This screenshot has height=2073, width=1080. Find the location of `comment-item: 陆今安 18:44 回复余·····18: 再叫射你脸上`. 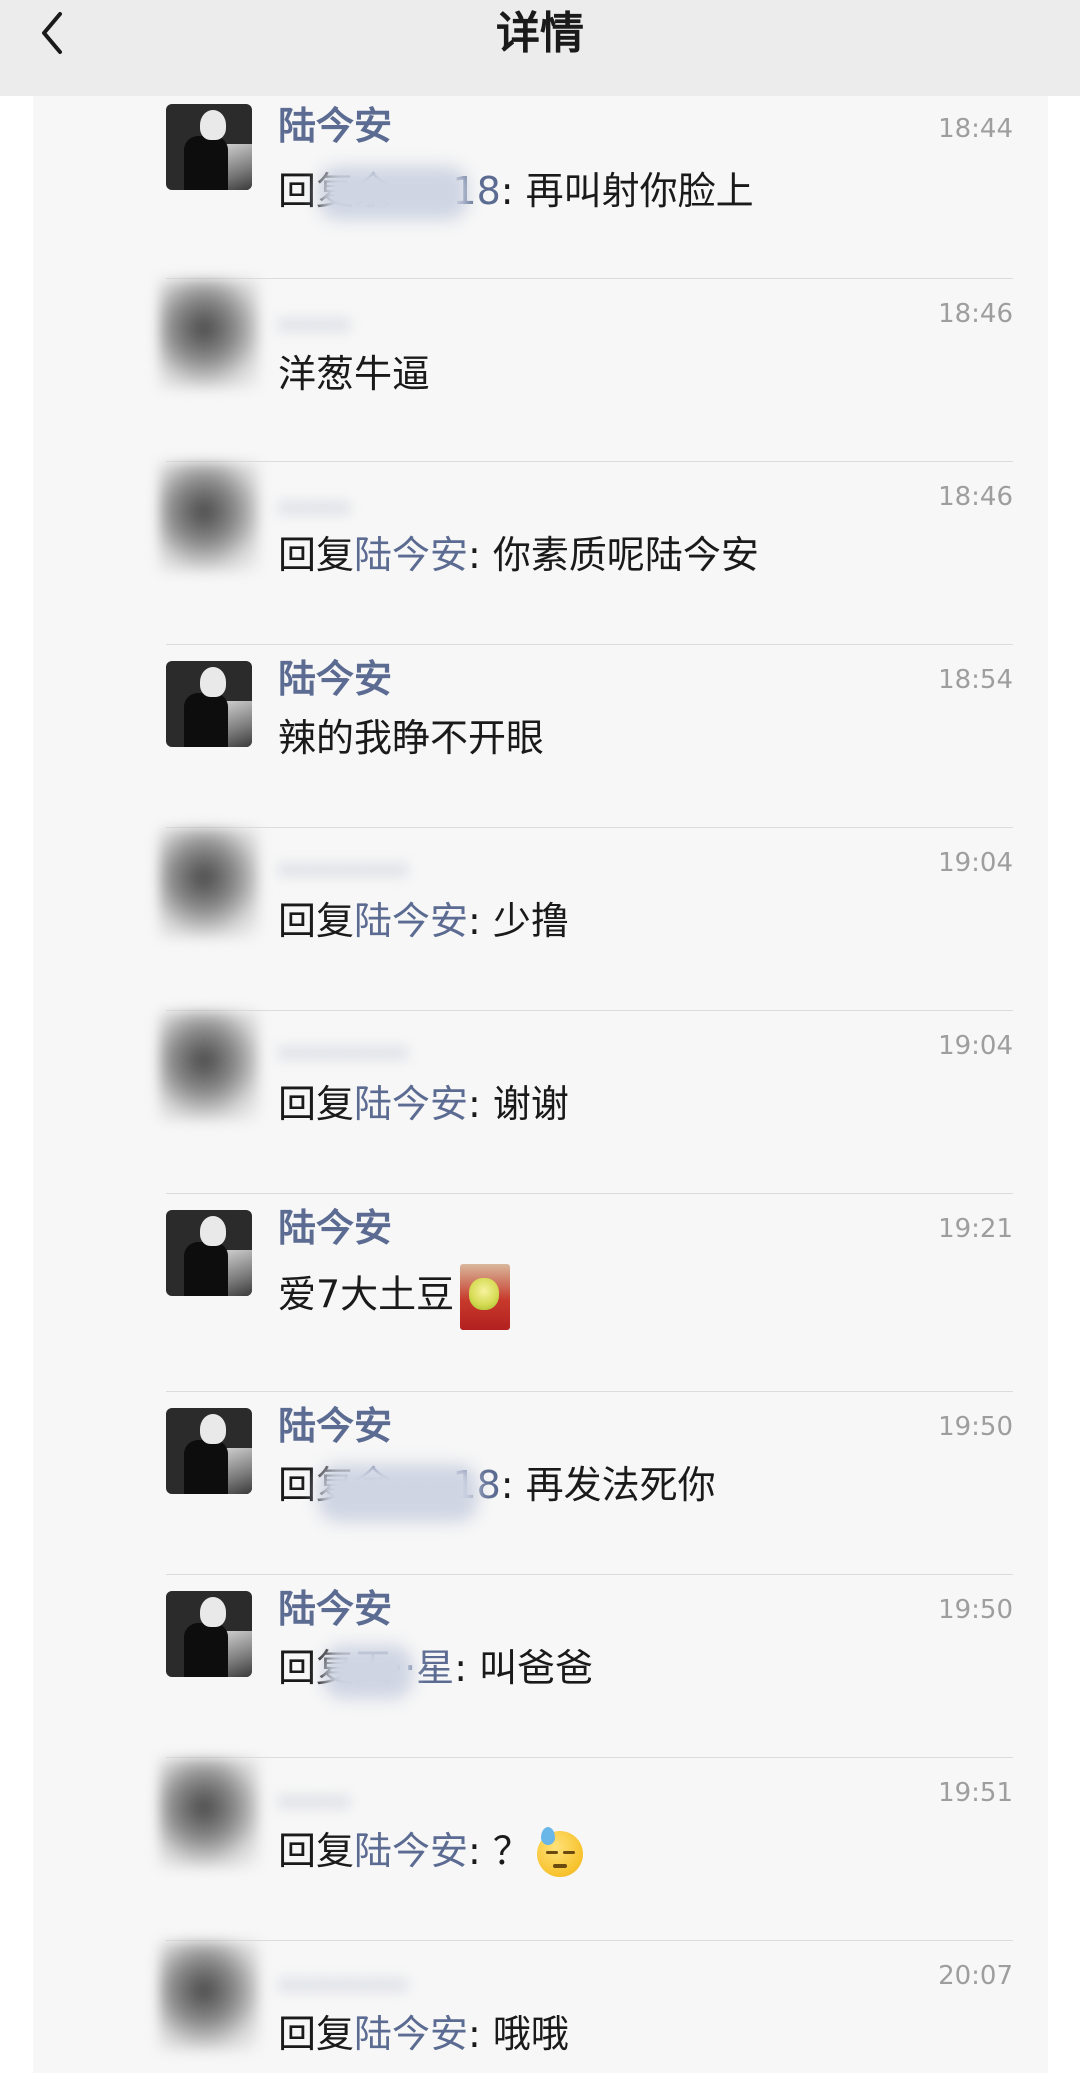

comment-item: 陆今安 18:44 回复余·····18: 再叫射你脸上 is located at coordinates (540, 187).